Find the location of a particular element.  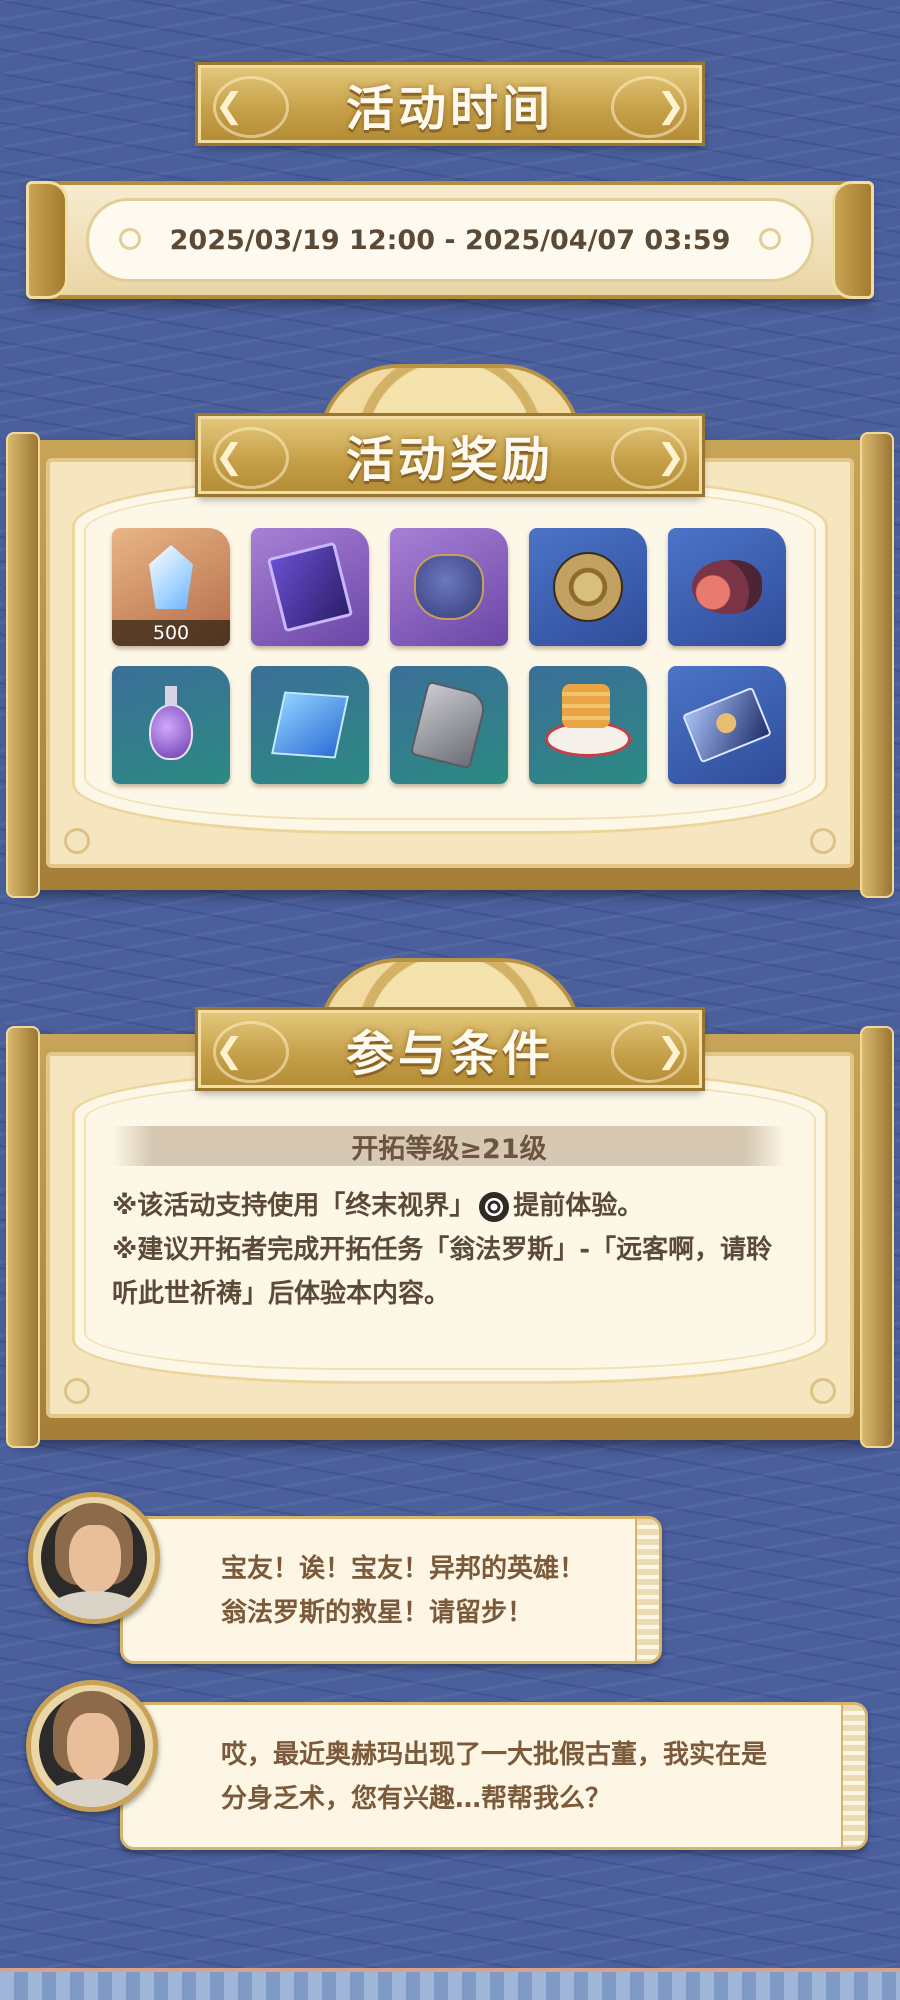

dialogue-line: 宝友！诶！宝友！异邦的英雄！ is located at coordinates (403, 1569).